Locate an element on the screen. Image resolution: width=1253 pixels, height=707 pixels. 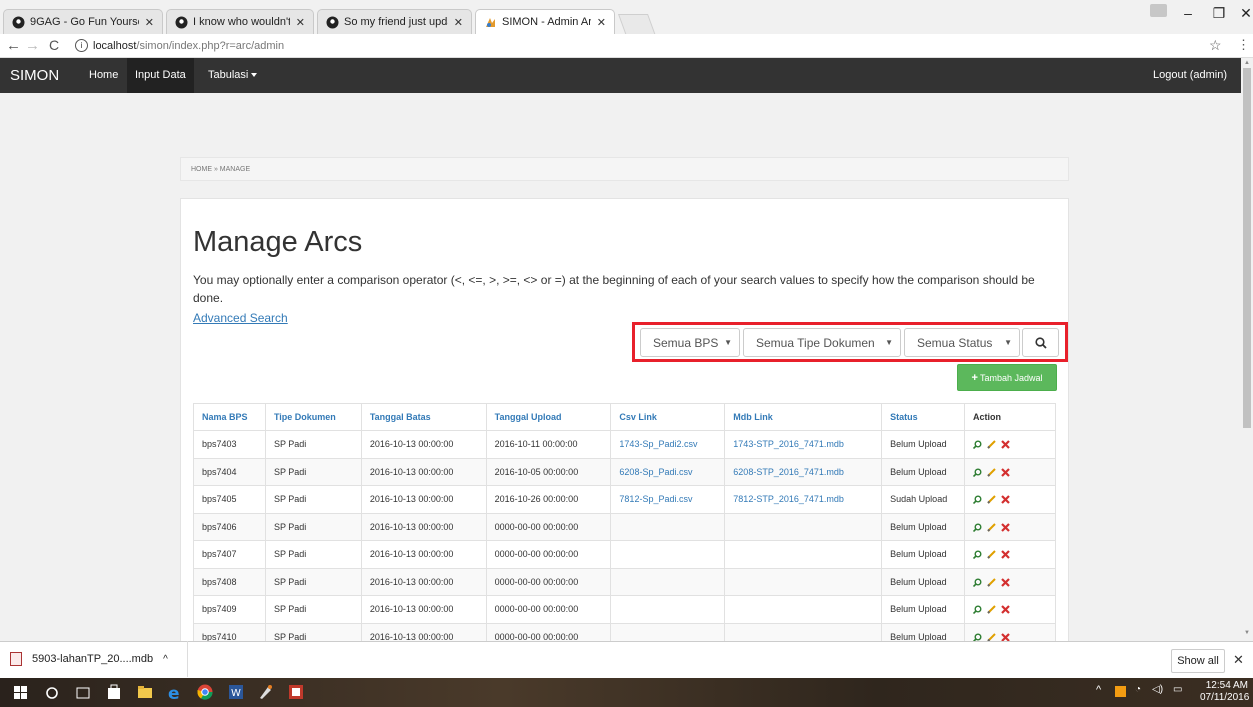
browser-tab-9gag: 9GAG - Go Fun Yourself ✕ is located at coordinates (83, 21).